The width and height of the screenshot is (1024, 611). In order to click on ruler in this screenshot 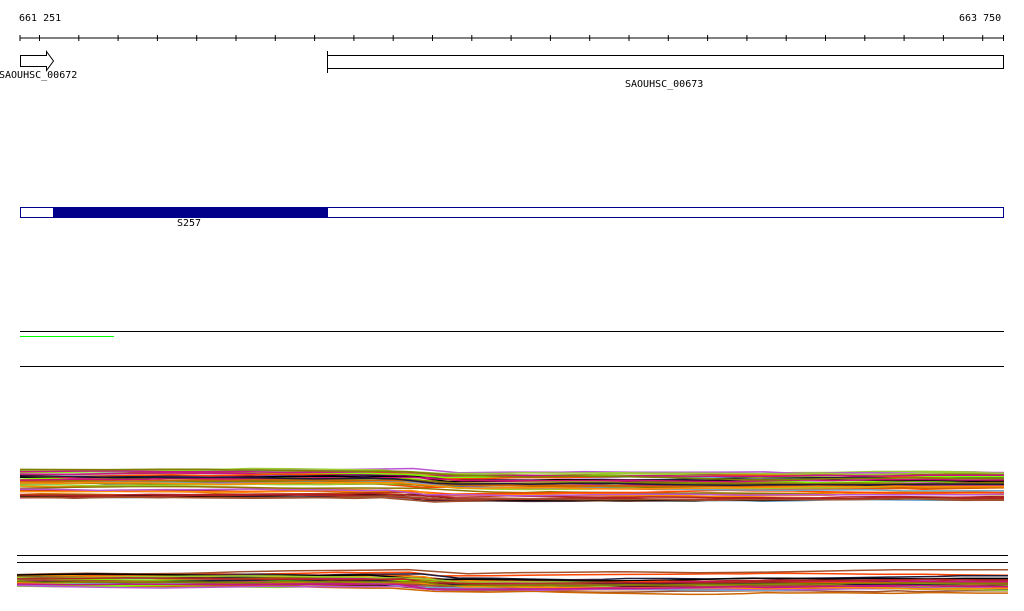, I will do `click(511, 38)`.